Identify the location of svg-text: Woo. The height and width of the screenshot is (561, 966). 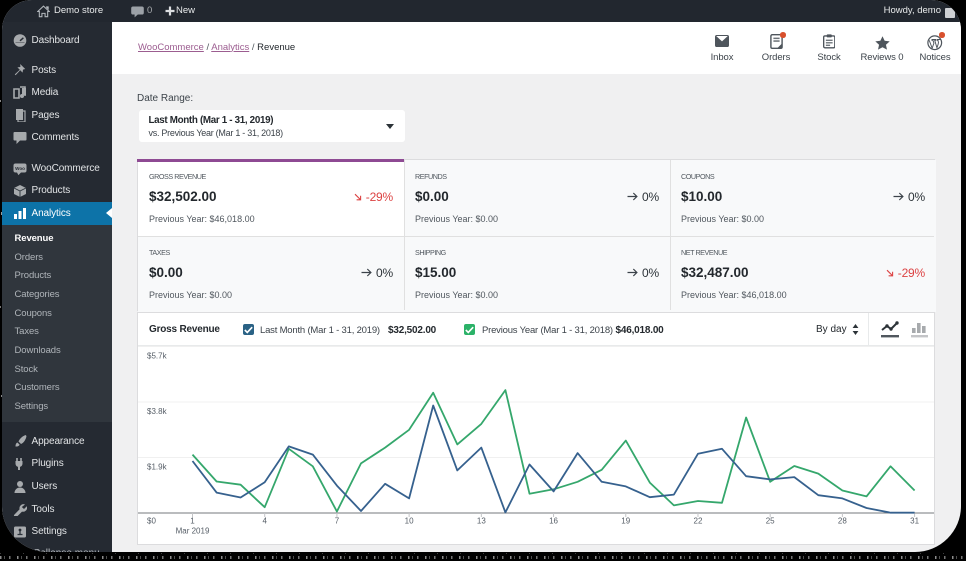
(20, 168).